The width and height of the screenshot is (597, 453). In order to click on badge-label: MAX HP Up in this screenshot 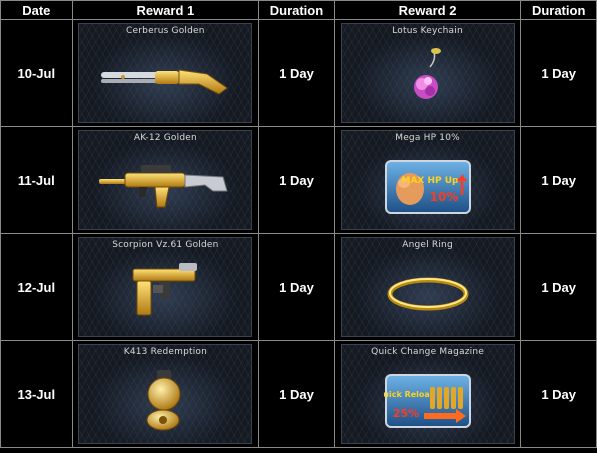, I will do `click(430, 181)`.